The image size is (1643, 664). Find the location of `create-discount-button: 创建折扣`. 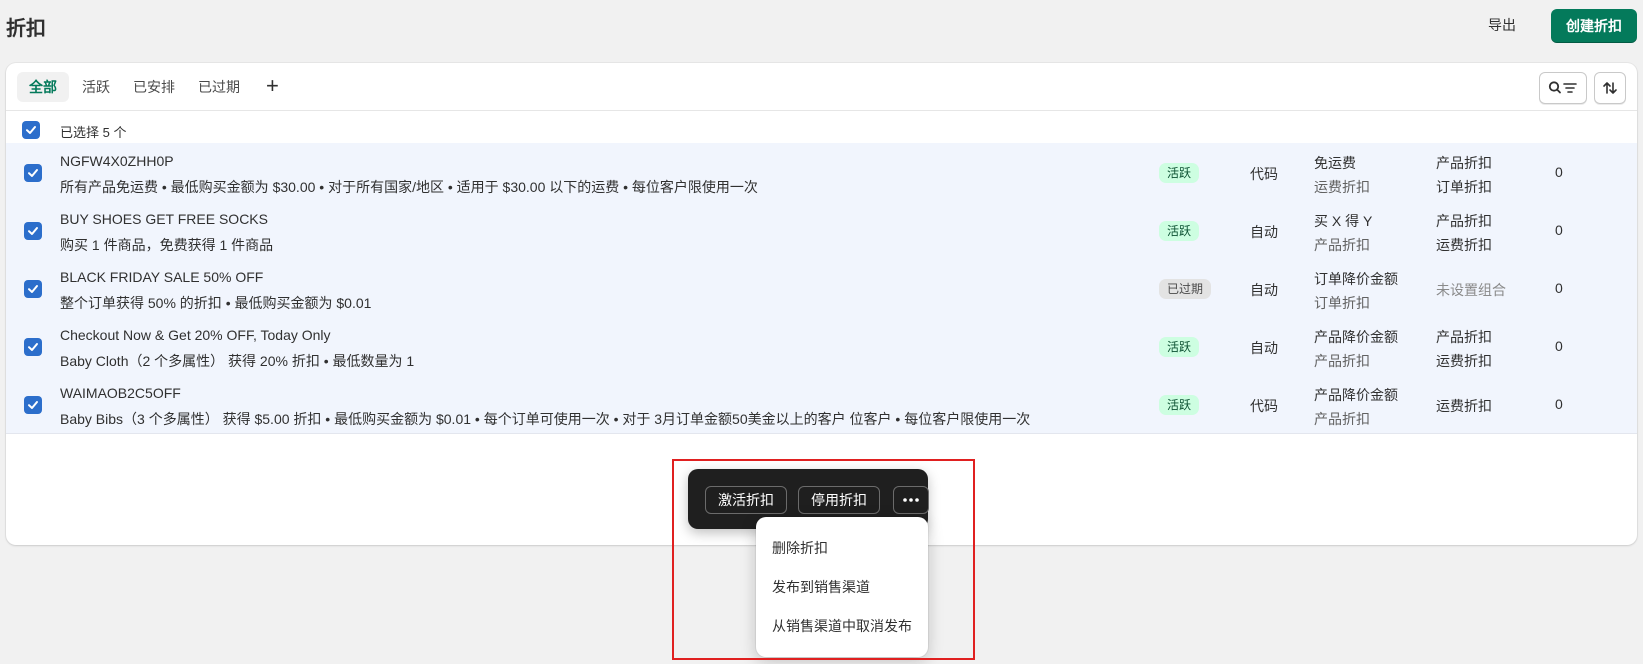

create-discount-button: 创建折扣 is located at coordinates (1594, 26).